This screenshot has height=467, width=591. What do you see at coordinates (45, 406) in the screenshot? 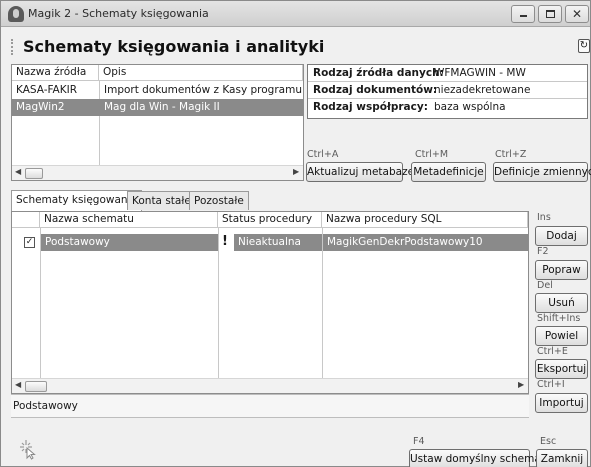
I see `status-text: Podstawowy` at bounding box center [45, 406].